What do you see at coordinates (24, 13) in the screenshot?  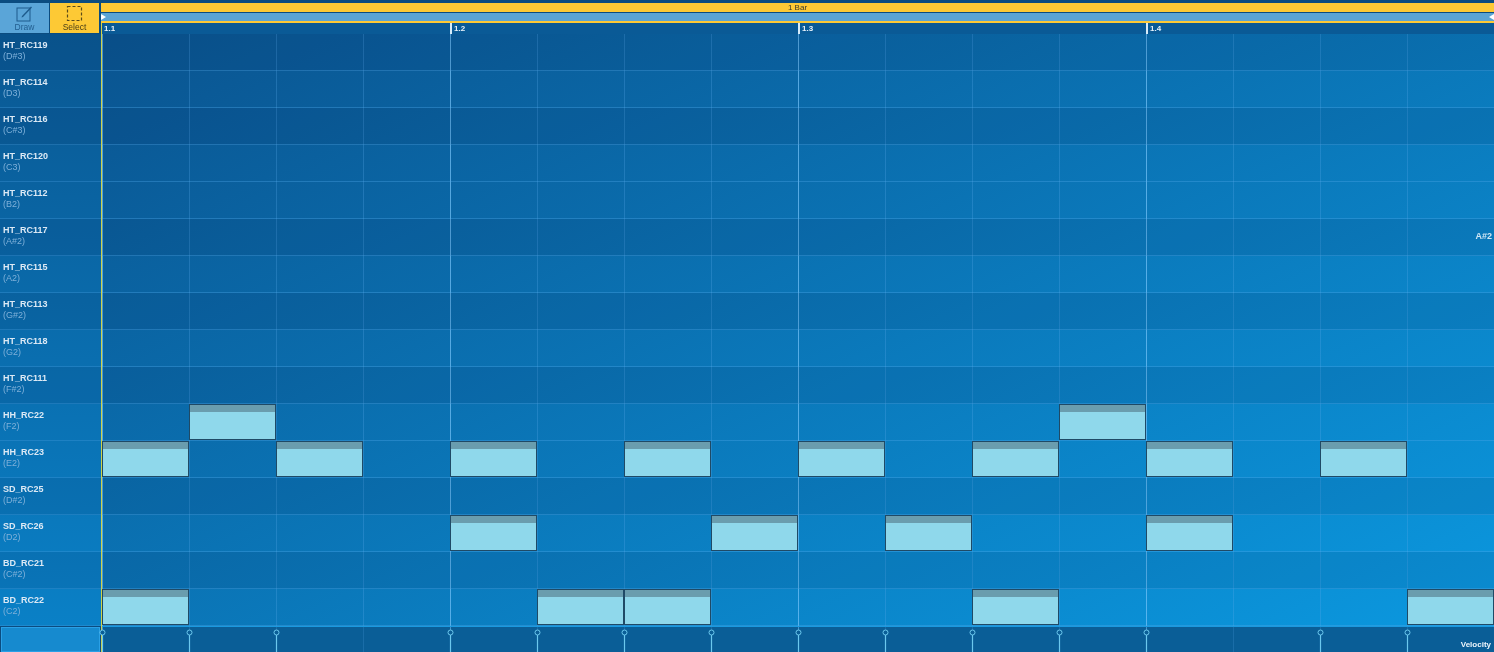 I see `pencil-icon` at bounding box center [24, 13].